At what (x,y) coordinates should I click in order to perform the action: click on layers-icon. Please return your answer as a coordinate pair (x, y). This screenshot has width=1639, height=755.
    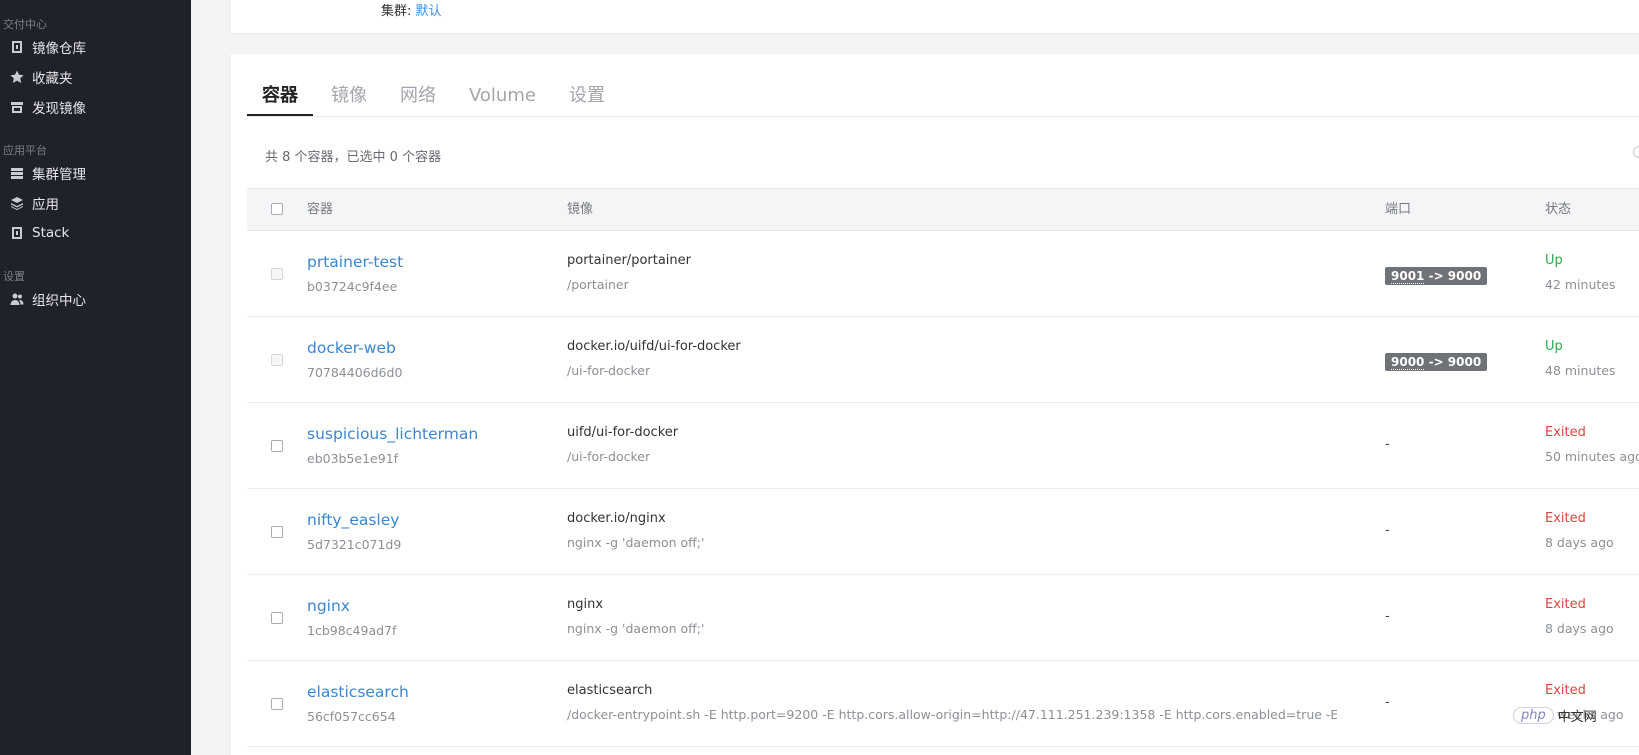
    Looking at the image, I should click on (17, 203).